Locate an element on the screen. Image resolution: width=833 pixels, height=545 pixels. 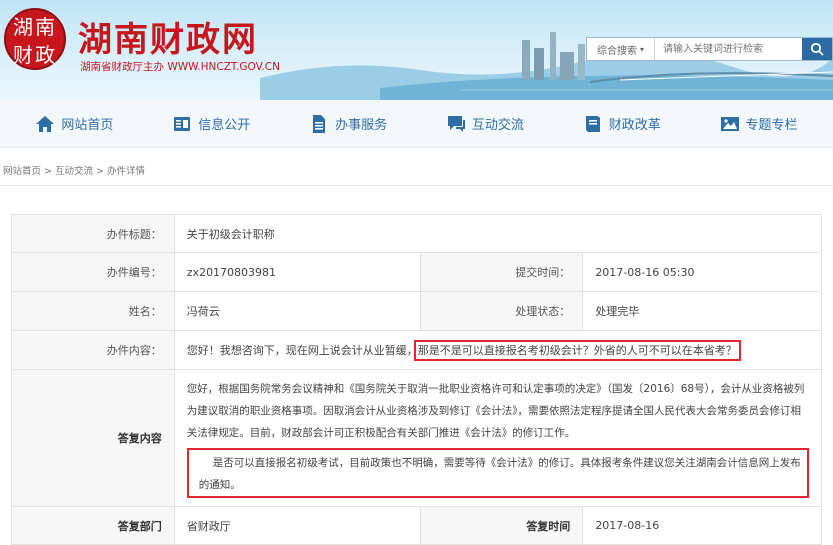
main-nav: 网站首页 信息公开 办事服务 互动交流 财政改革 专题专栏 is located at coordinates (416, 124).